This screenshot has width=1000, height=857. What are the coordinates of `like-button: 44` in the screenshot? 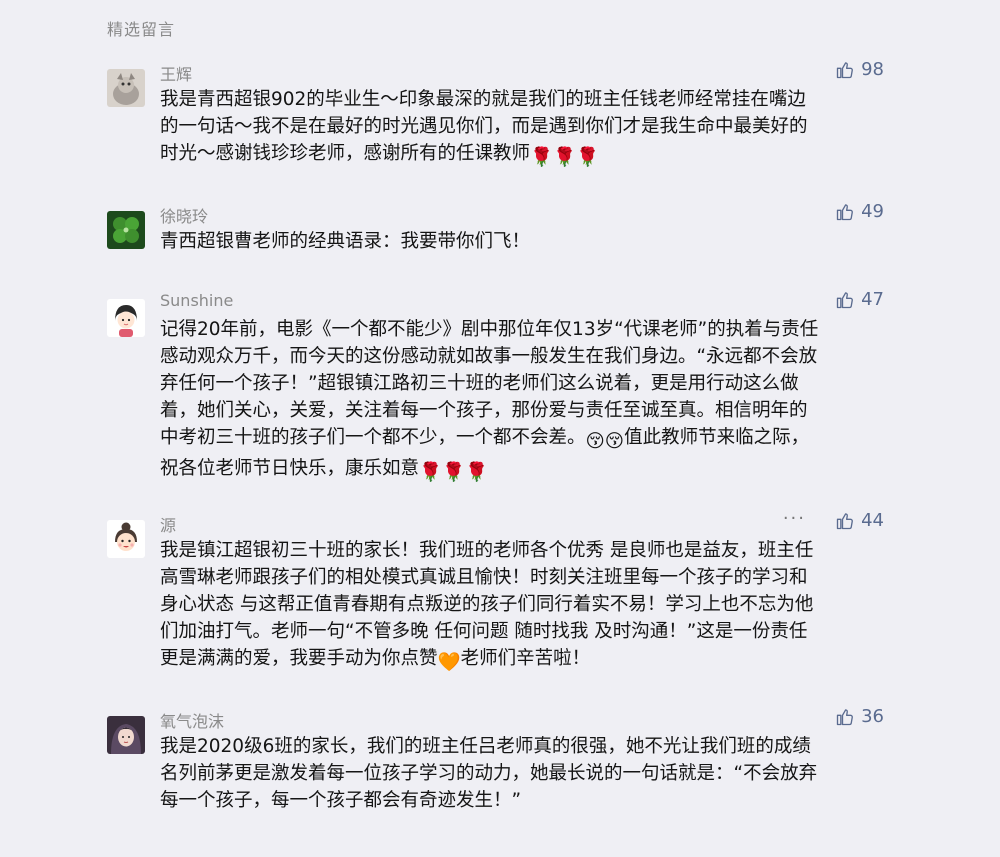 It's located at (859, 520).